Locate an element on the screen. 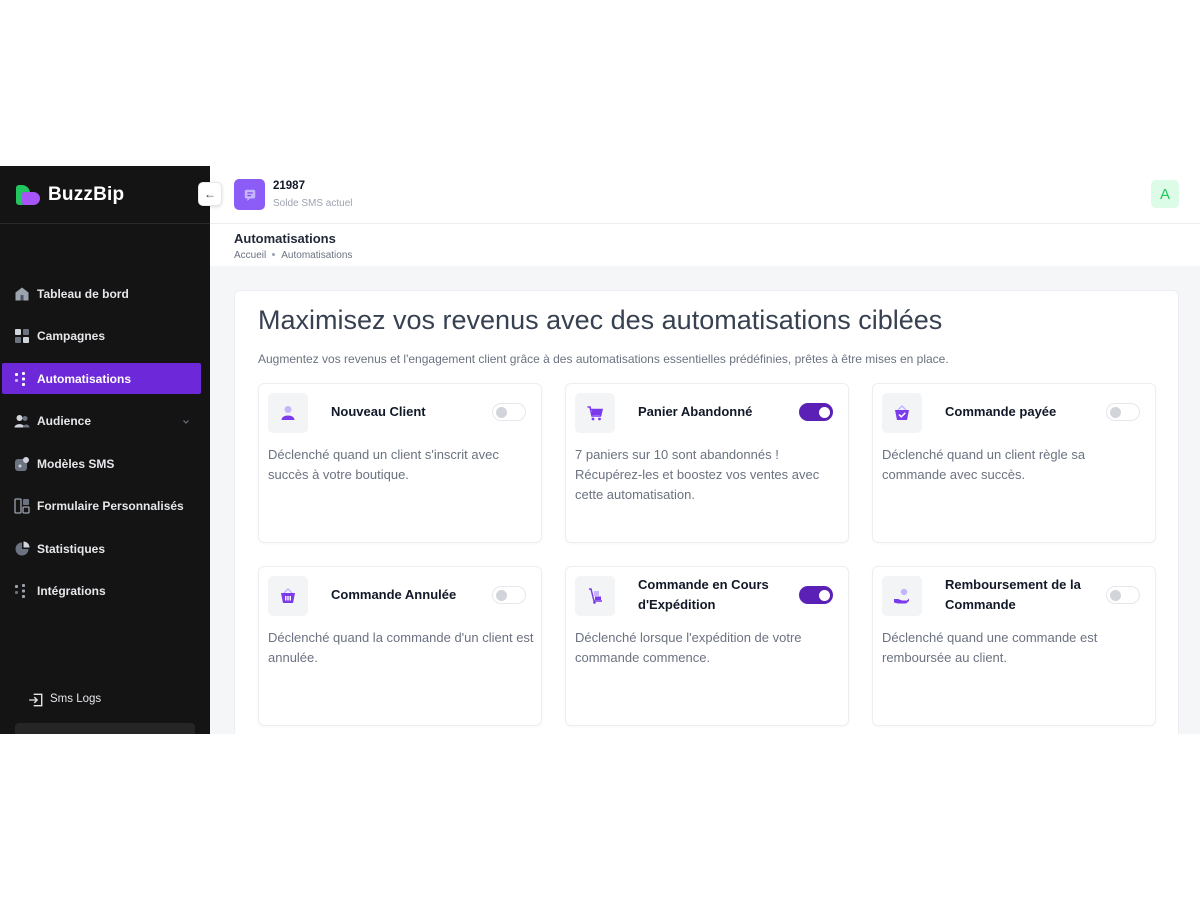 The image size is (1200, 900). brand-logo-icon is located at coordinates (28, 194).